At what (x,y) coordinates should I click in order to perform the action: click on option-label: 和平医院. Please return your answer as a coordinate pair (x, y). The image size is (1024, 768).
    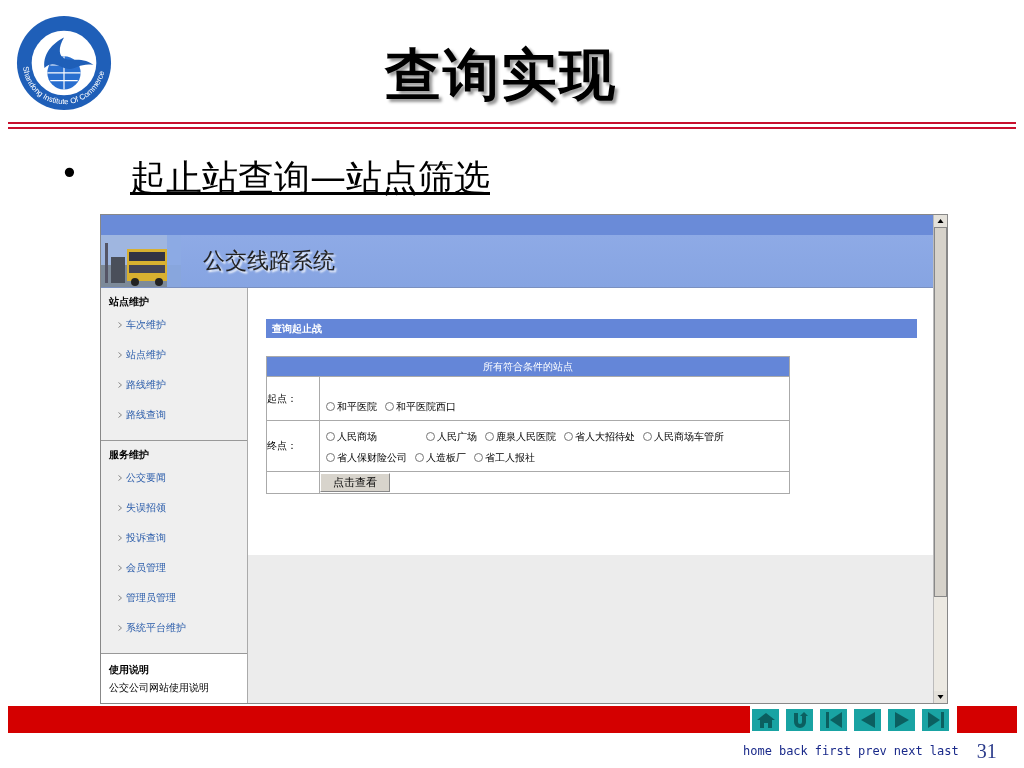
    Looking at the image, I should click on (357, 406).